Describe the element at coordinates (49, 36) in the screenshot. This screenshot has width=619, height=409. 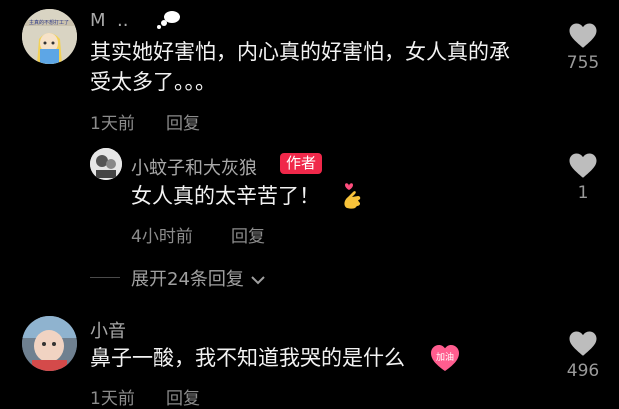
I see `avatar: 主真的不想打工了` at that location.